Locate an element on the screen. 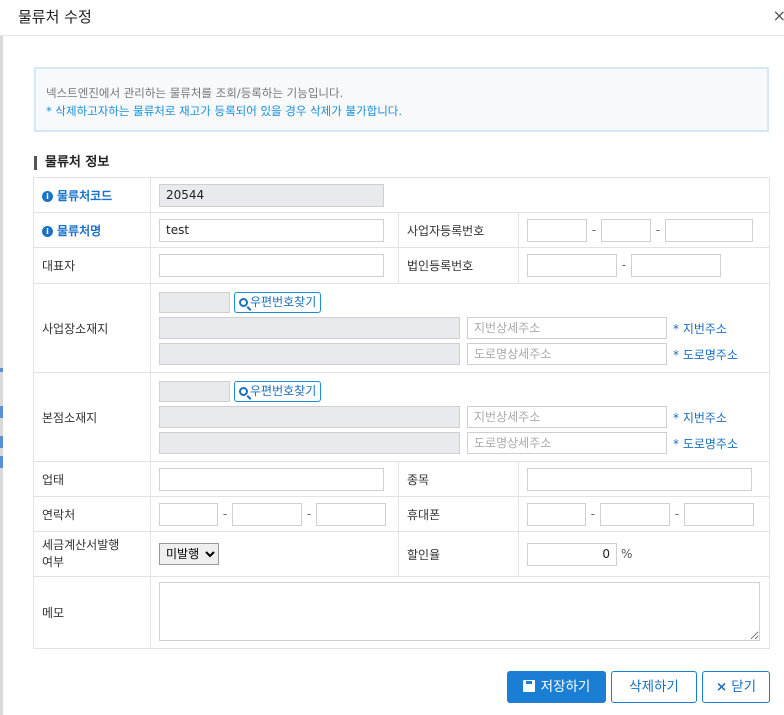 The height and width of the screenshot is (715, 784). corpno-label: 법인등록번호 is located at coordinates (458, 265).